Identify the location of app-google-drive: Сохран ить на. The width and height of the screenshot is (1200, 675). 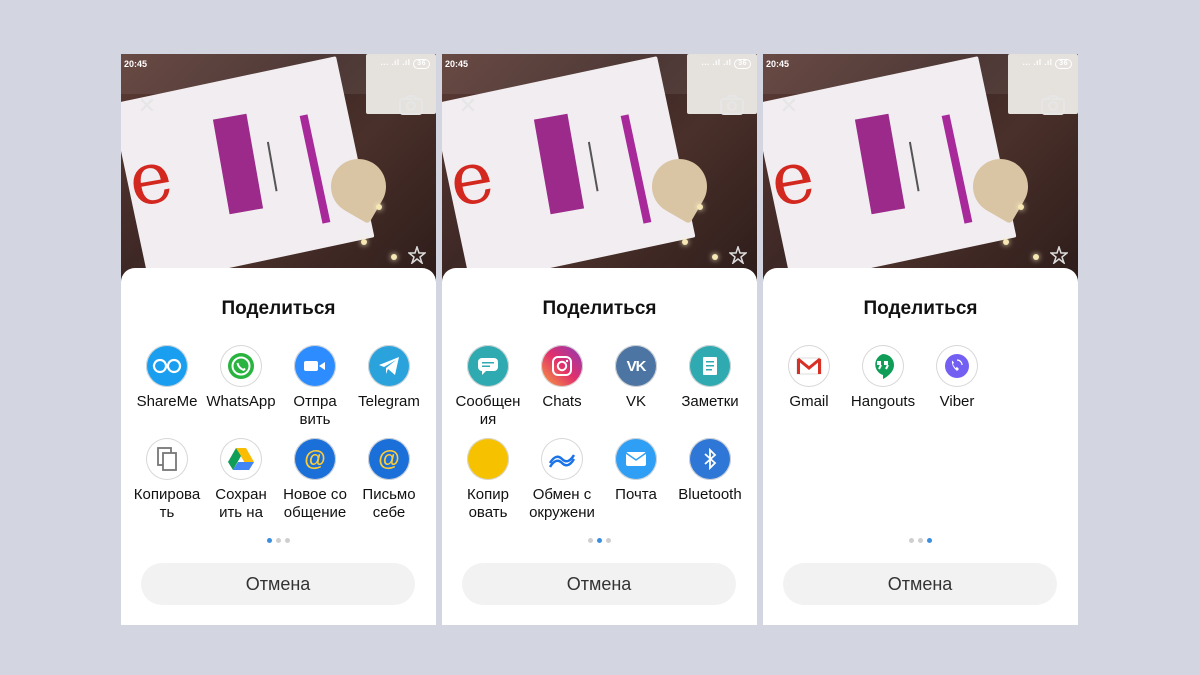
(241, 480).